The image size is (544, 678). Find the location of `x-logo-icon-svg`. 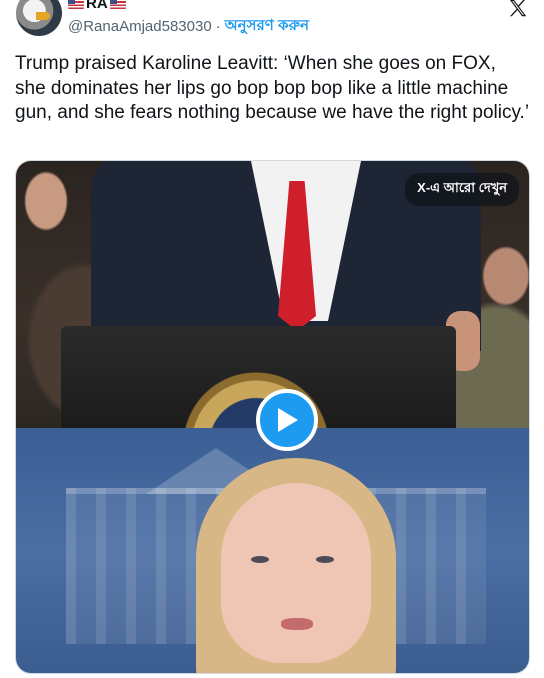

x-logo-icon-svg is located at coordinates (518, 8).